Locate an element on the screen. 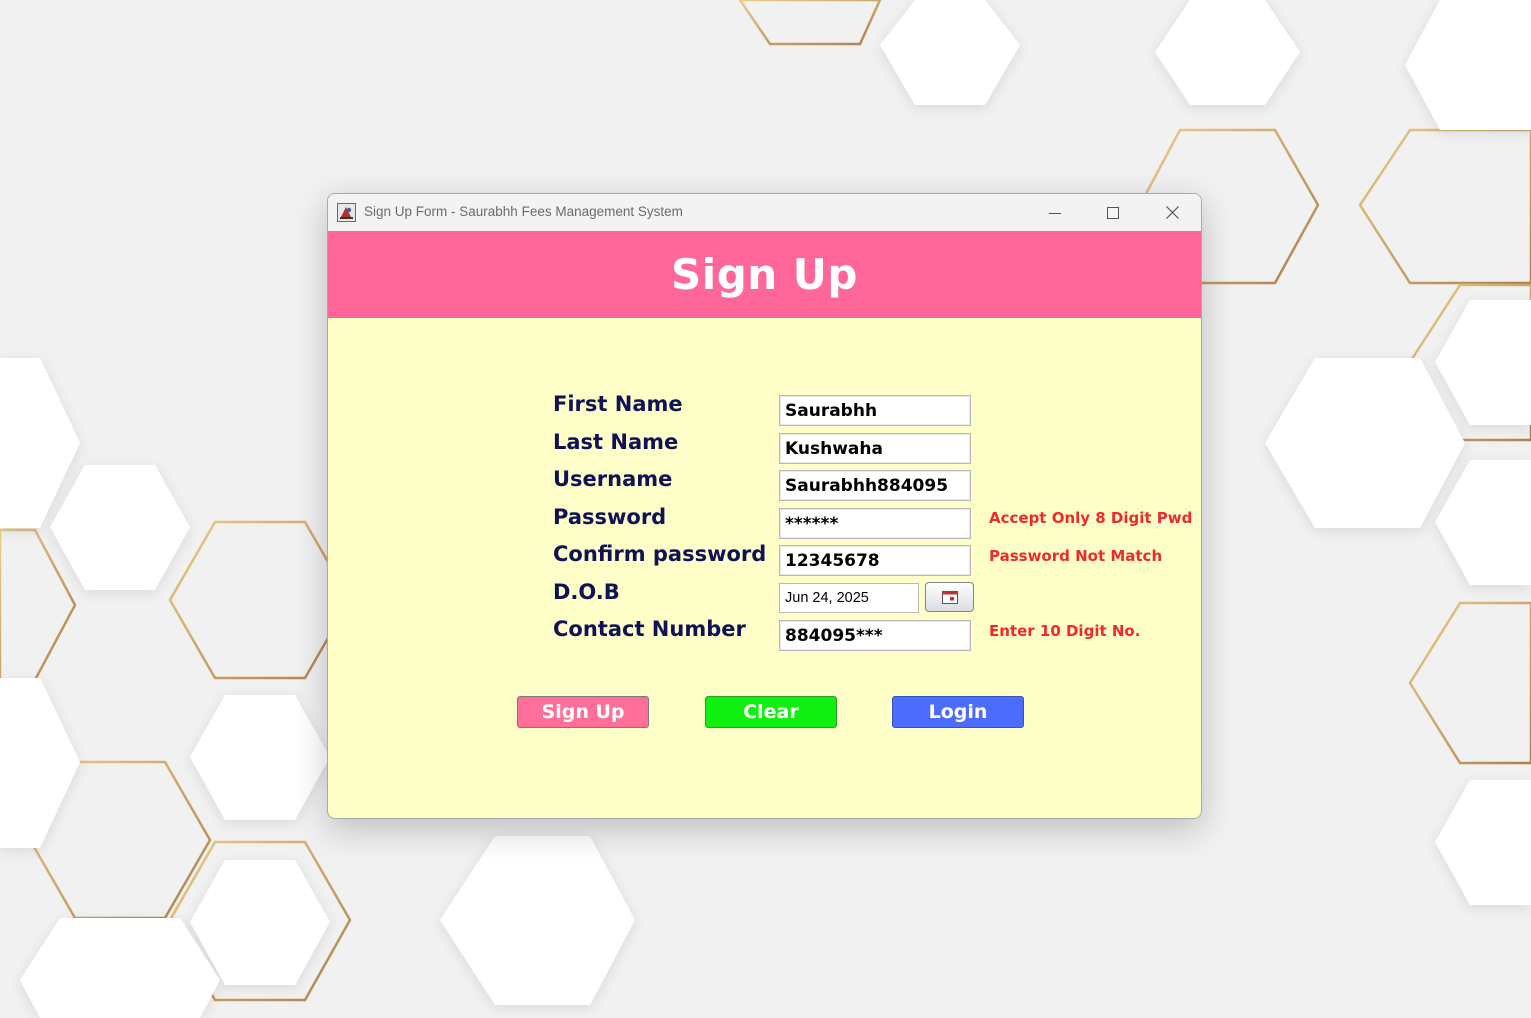  password-label: Password is located at coordinates (610, 517).